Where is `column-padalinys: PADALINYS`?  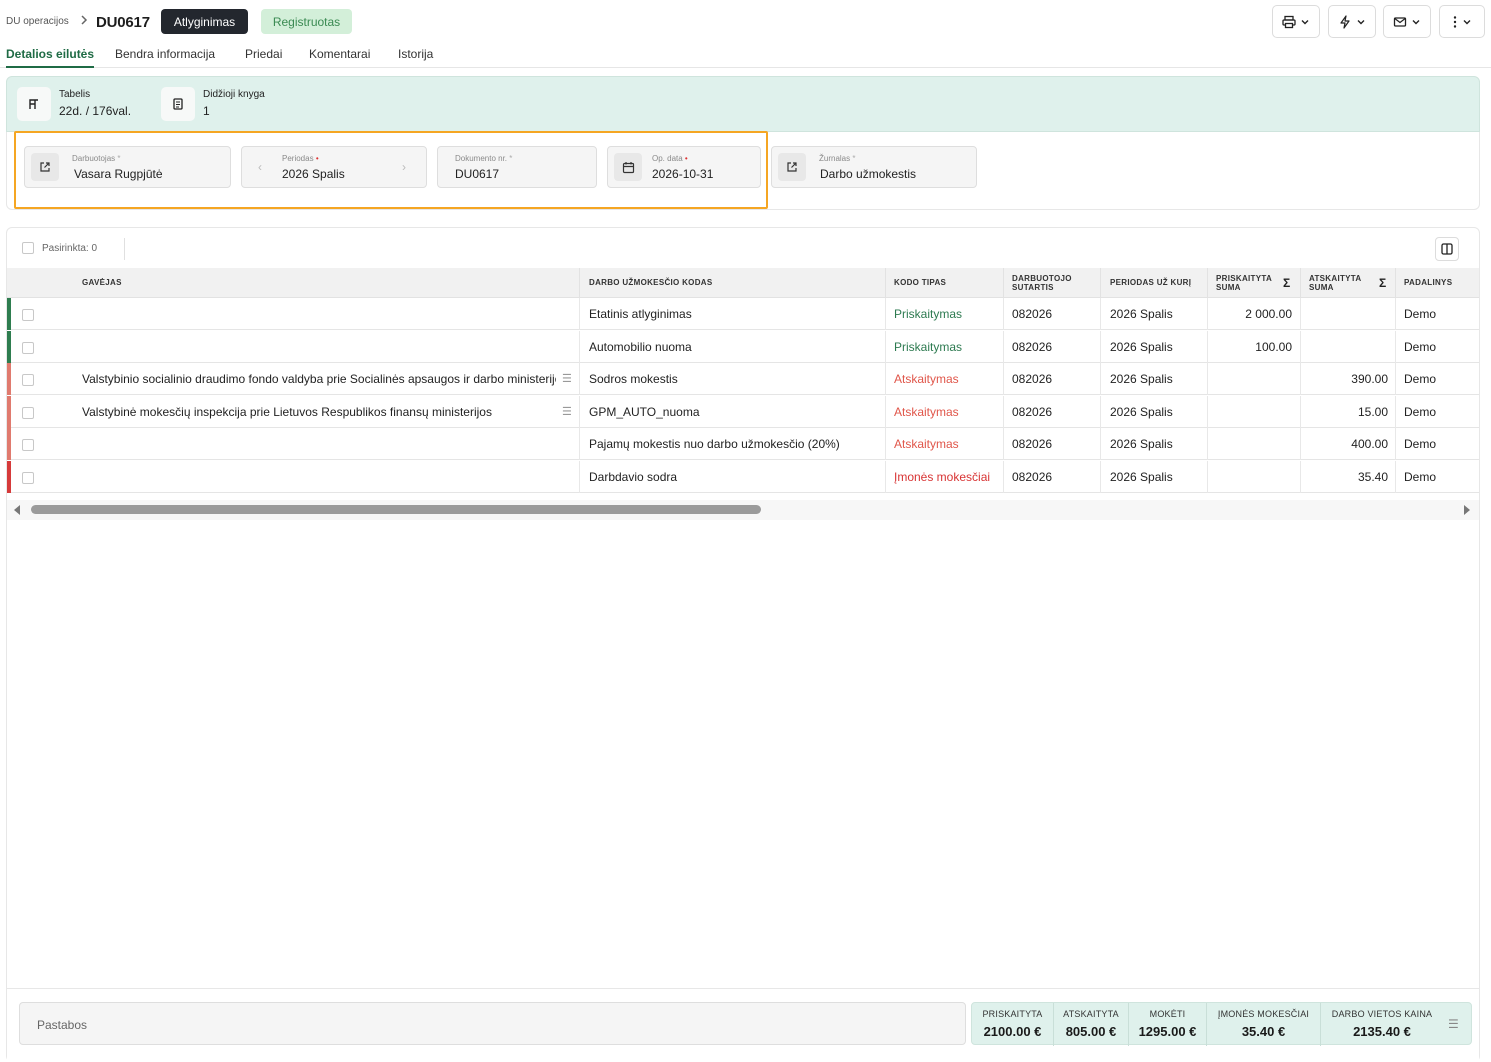 column-padalinys: PADALINYS is located at coordinates (1428, 283).